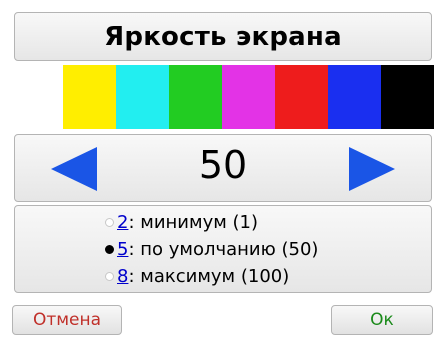 This screenshot has width=444, height=338. What do you see at coordinates (122, 276) in the screenshot?
I see `preset-key-link: 8` at bounding box center [122, 276].